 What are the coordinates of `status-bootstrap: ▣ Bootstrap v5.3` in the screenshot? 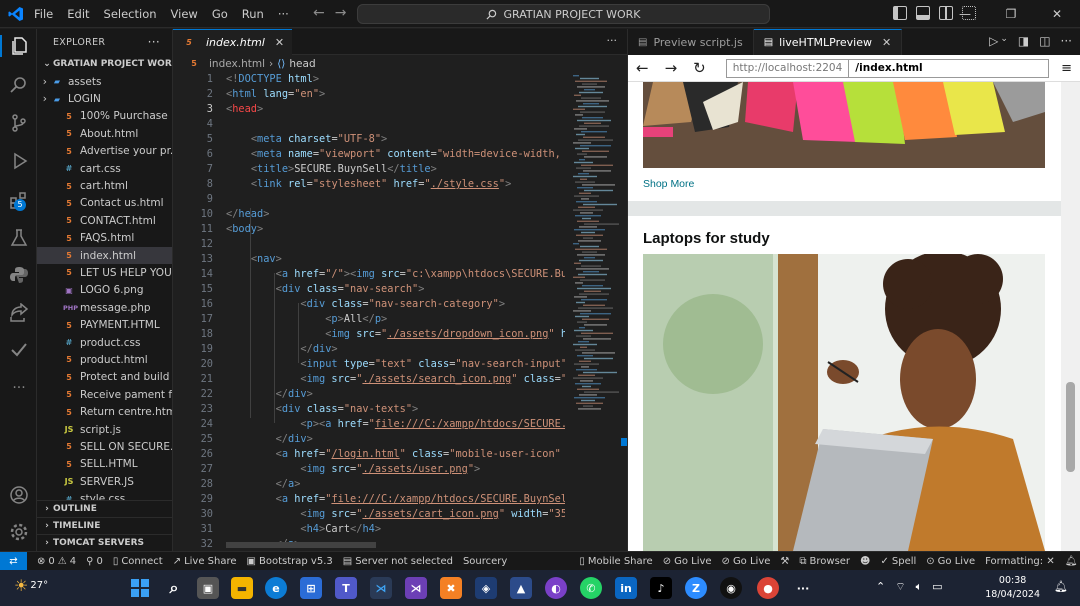 It's located at (290, 561).